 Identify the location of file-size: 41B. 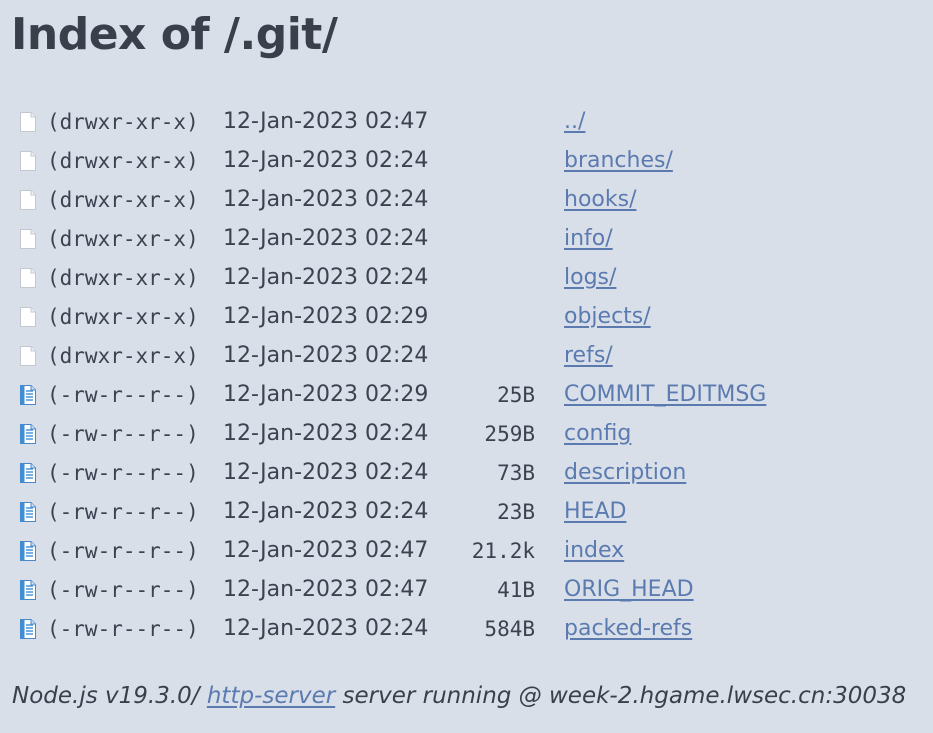
(516, 589).